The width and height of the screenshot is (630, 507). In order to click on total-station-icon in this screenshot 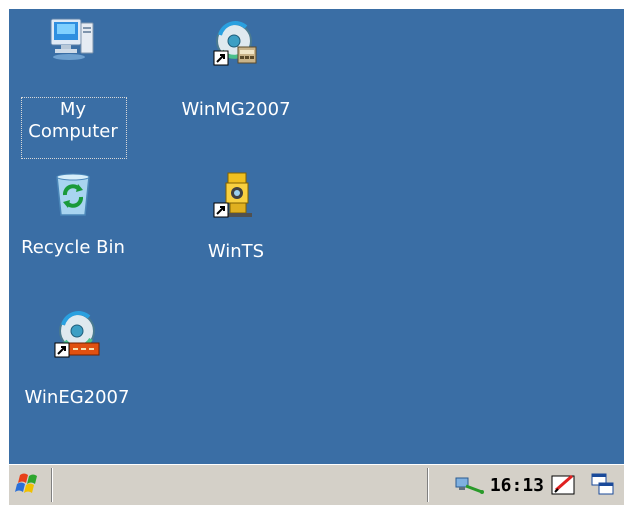, I will do `click(232, 195)`.